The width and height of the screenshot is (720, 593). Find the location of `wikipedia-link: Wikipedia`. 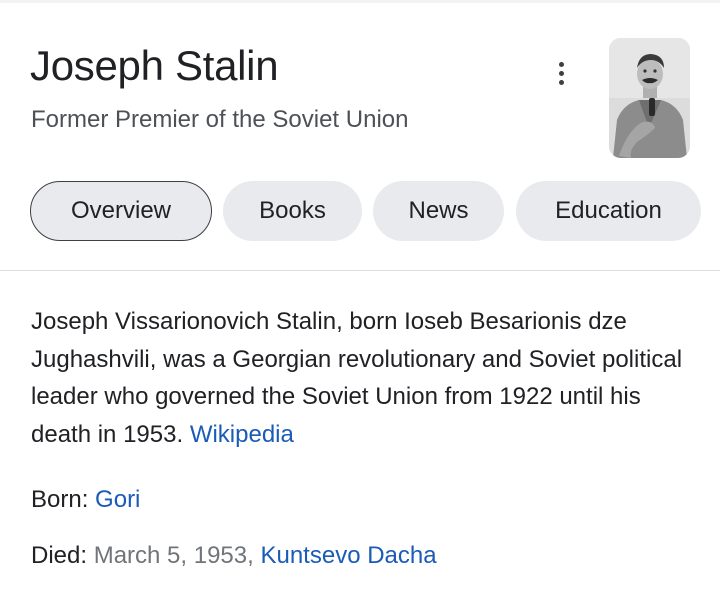

wikipedia-link: Wikipedia is located at coordinates (242, 434).